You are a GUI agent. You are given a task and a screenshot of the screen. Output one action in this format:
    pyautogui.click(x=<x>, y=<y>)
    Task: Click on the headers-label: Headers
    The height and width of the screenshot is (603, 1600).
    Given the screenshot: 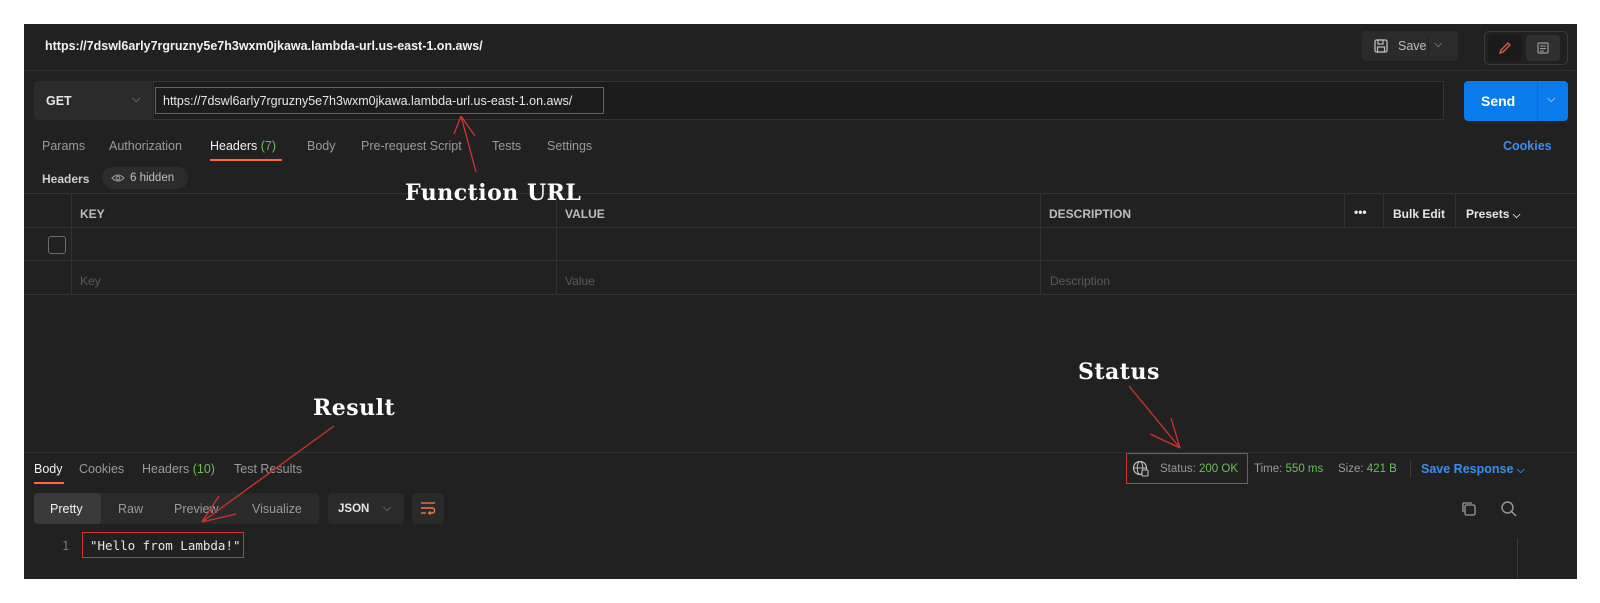 What is the action you would take?
    pyautogui.click(x=66, y=179)
    